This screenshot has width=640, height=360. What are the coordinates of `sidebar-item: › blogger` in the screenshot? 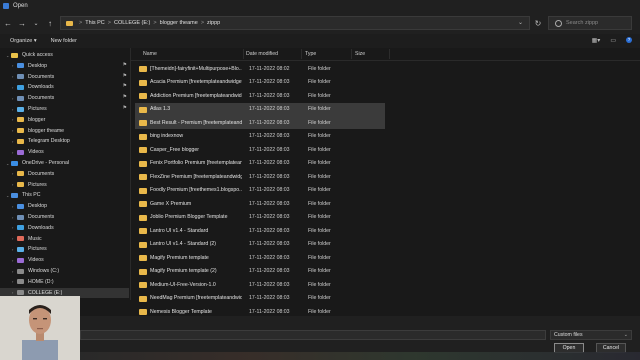 It's located at (64, 120).